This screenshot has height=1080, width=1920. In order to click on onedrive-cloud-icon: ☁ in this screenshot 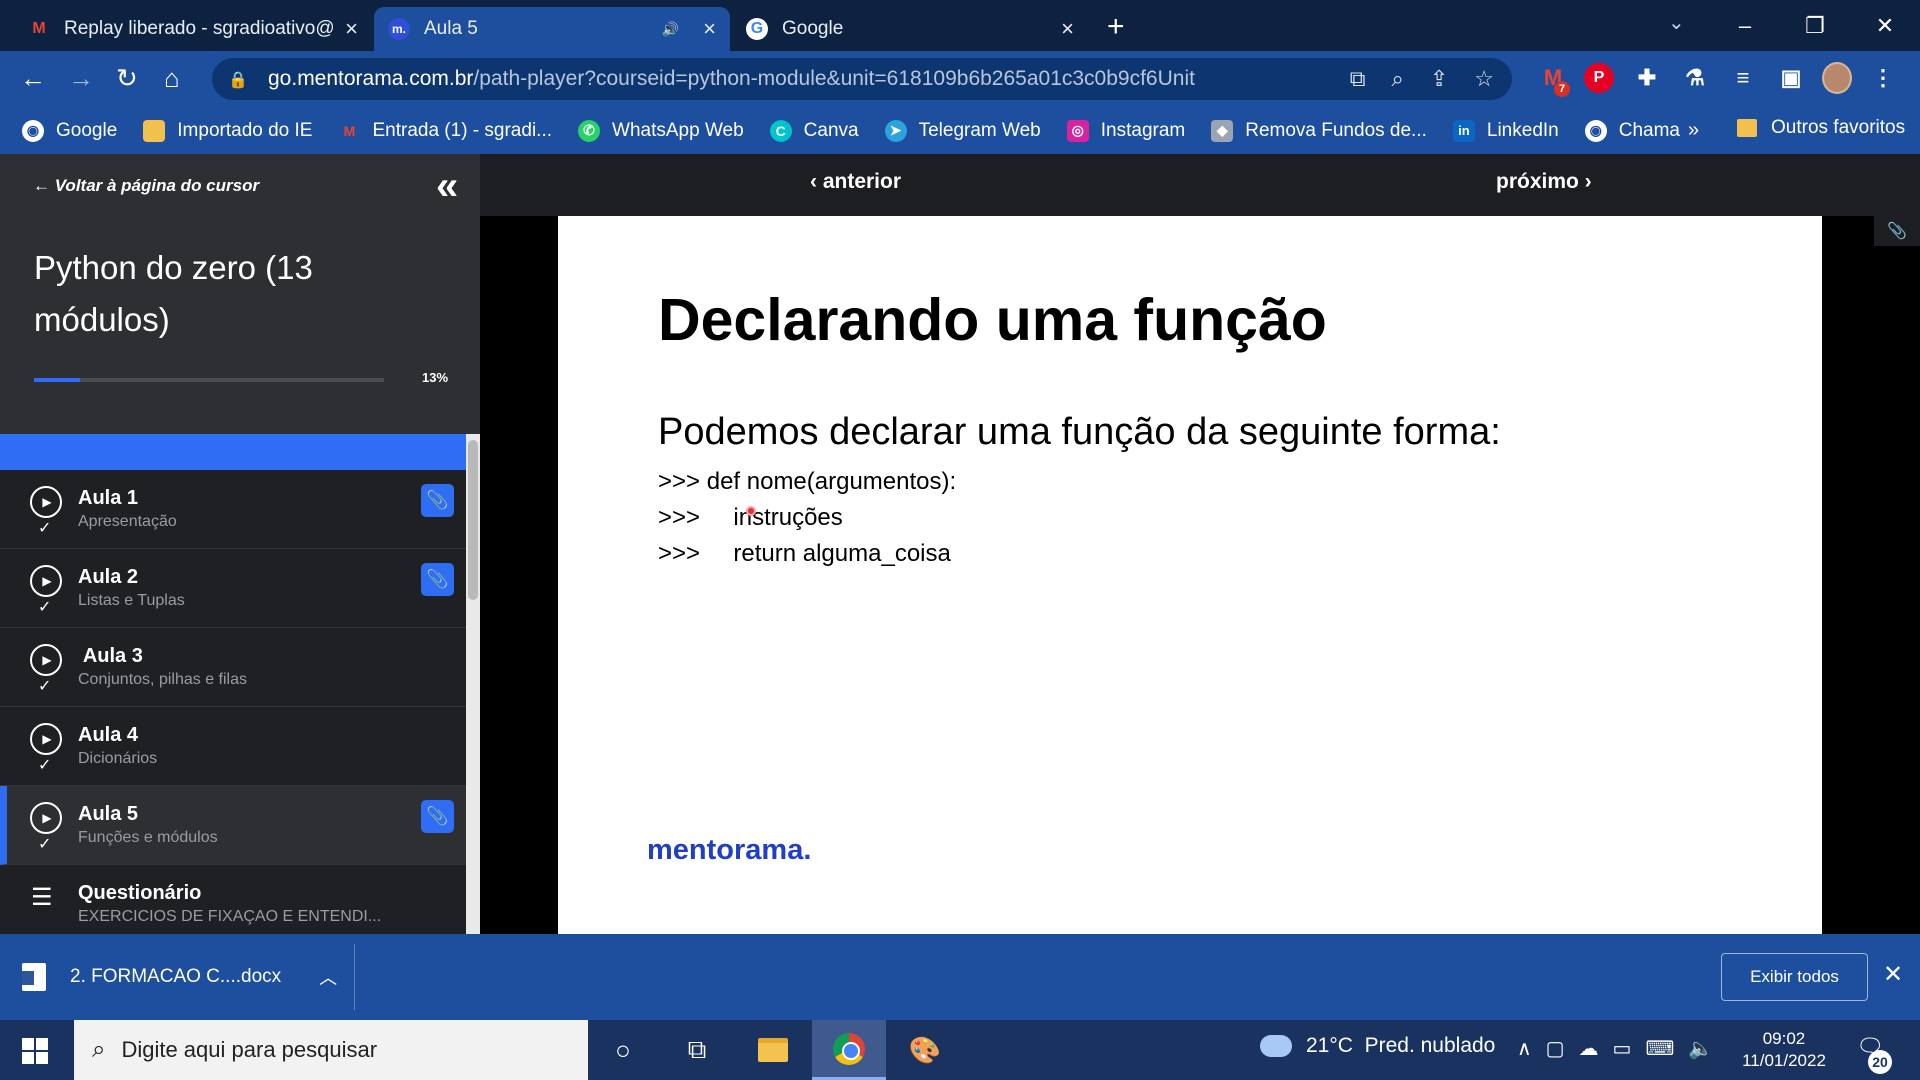, I will do `click(1589, 1048)`.